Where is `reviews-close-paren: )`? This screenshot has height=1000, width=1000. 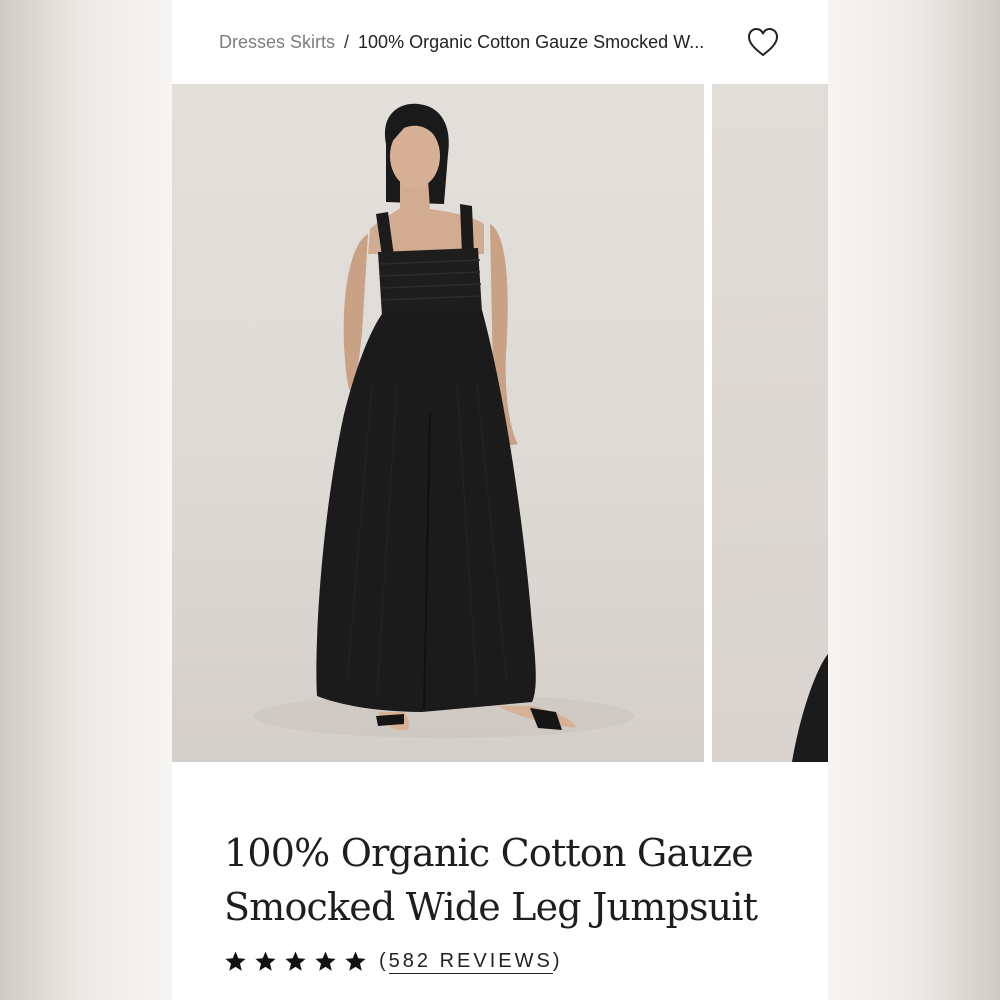
reviews-close-paren: ) is located at coordinates (557, 960).